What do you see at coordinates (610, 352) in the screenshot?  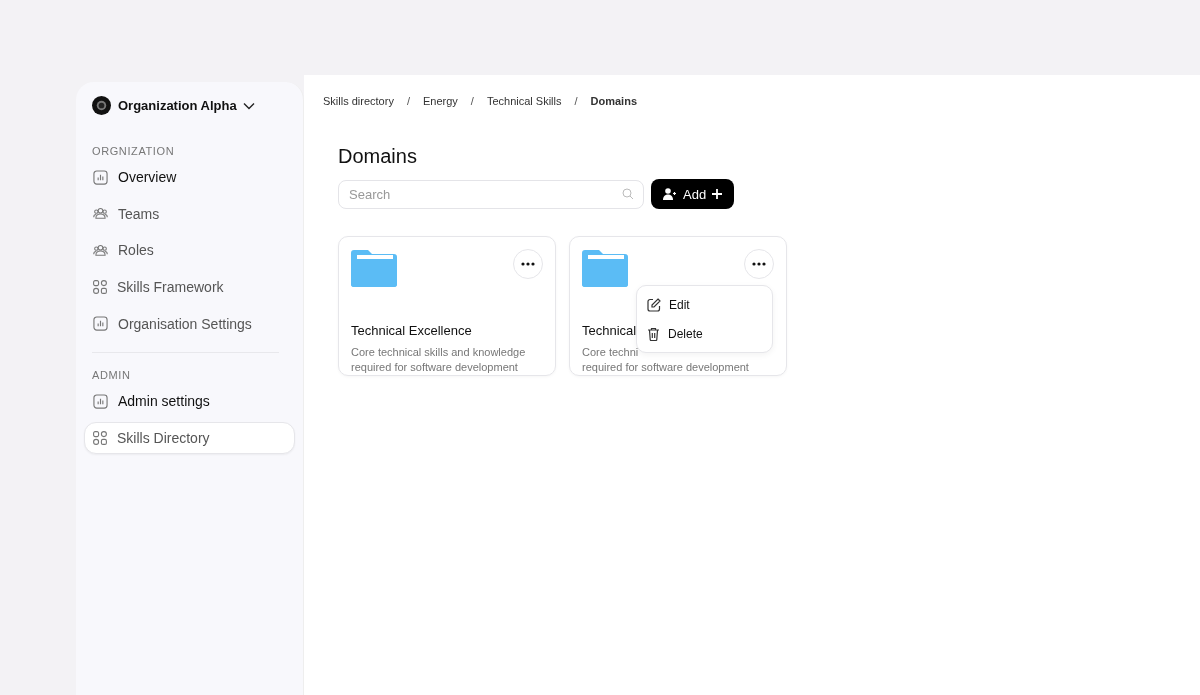 I see `card-description: Core techni` at bounding box center [610, 352].